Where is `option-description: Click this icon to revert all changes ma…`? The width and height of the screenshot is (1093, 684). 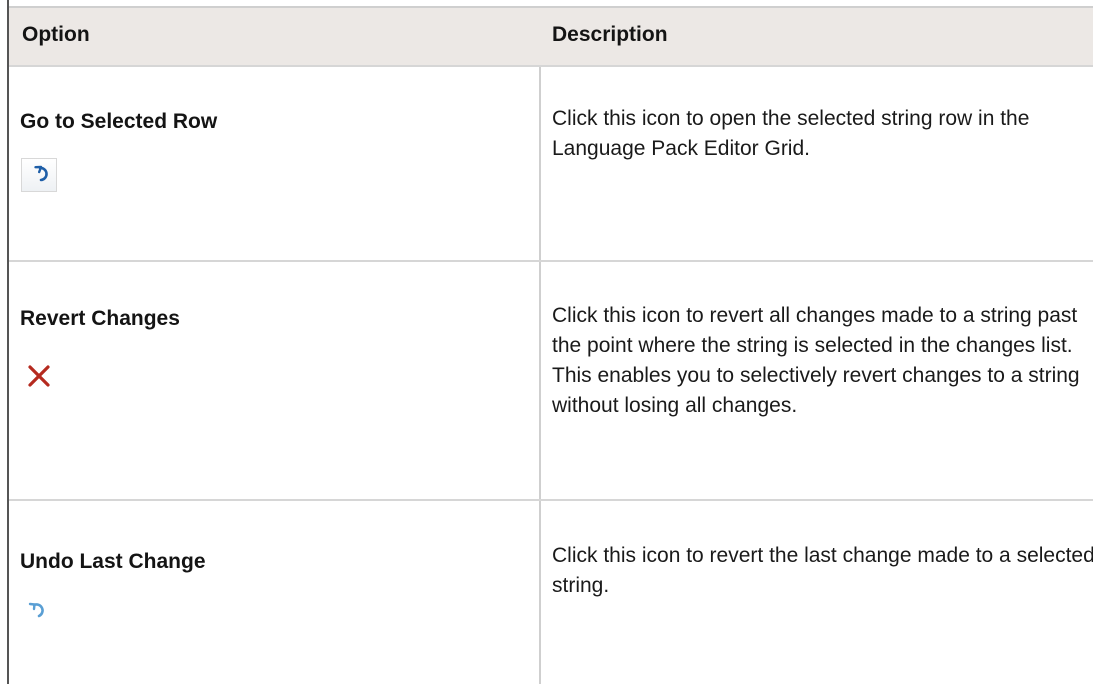
option-description: Click this icon to revert all changes ma… is located at coordinates (816, 360).